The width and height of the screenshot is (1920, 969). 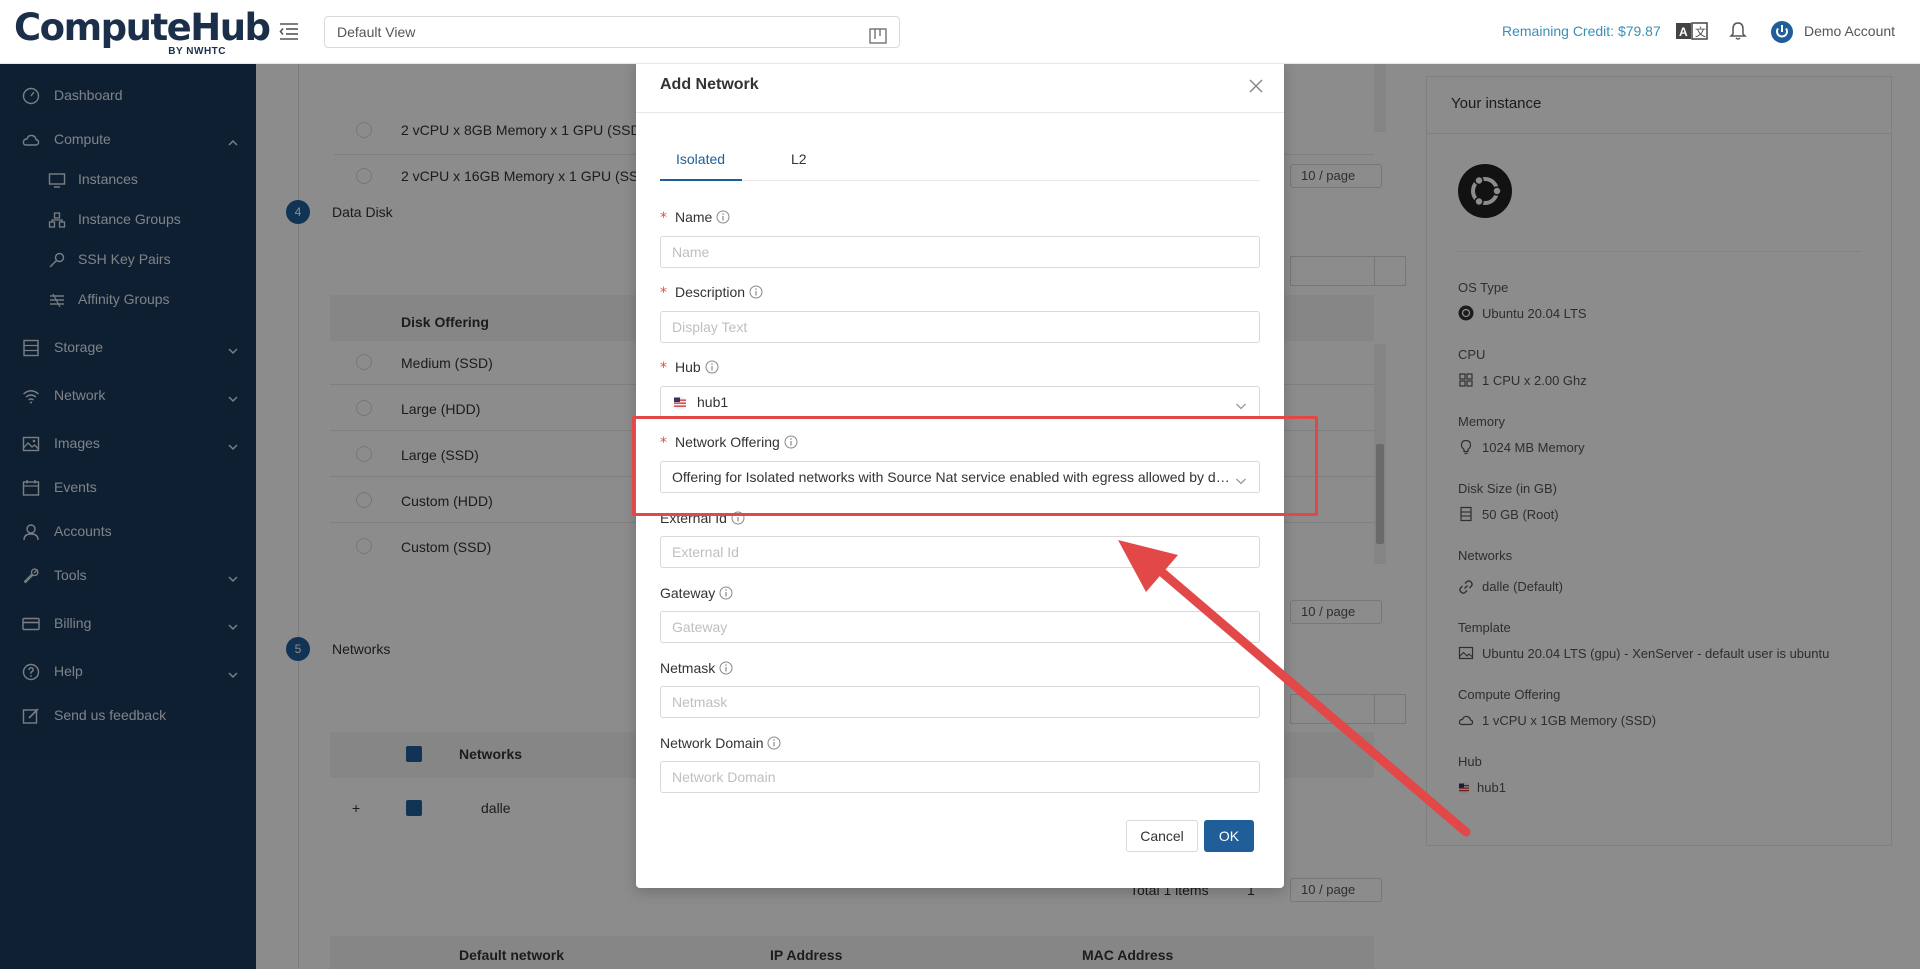 What do you see at coordinates (799, 159) in the screenshot?
I see `tab-l2: L2` at bounding box center [799, 159].